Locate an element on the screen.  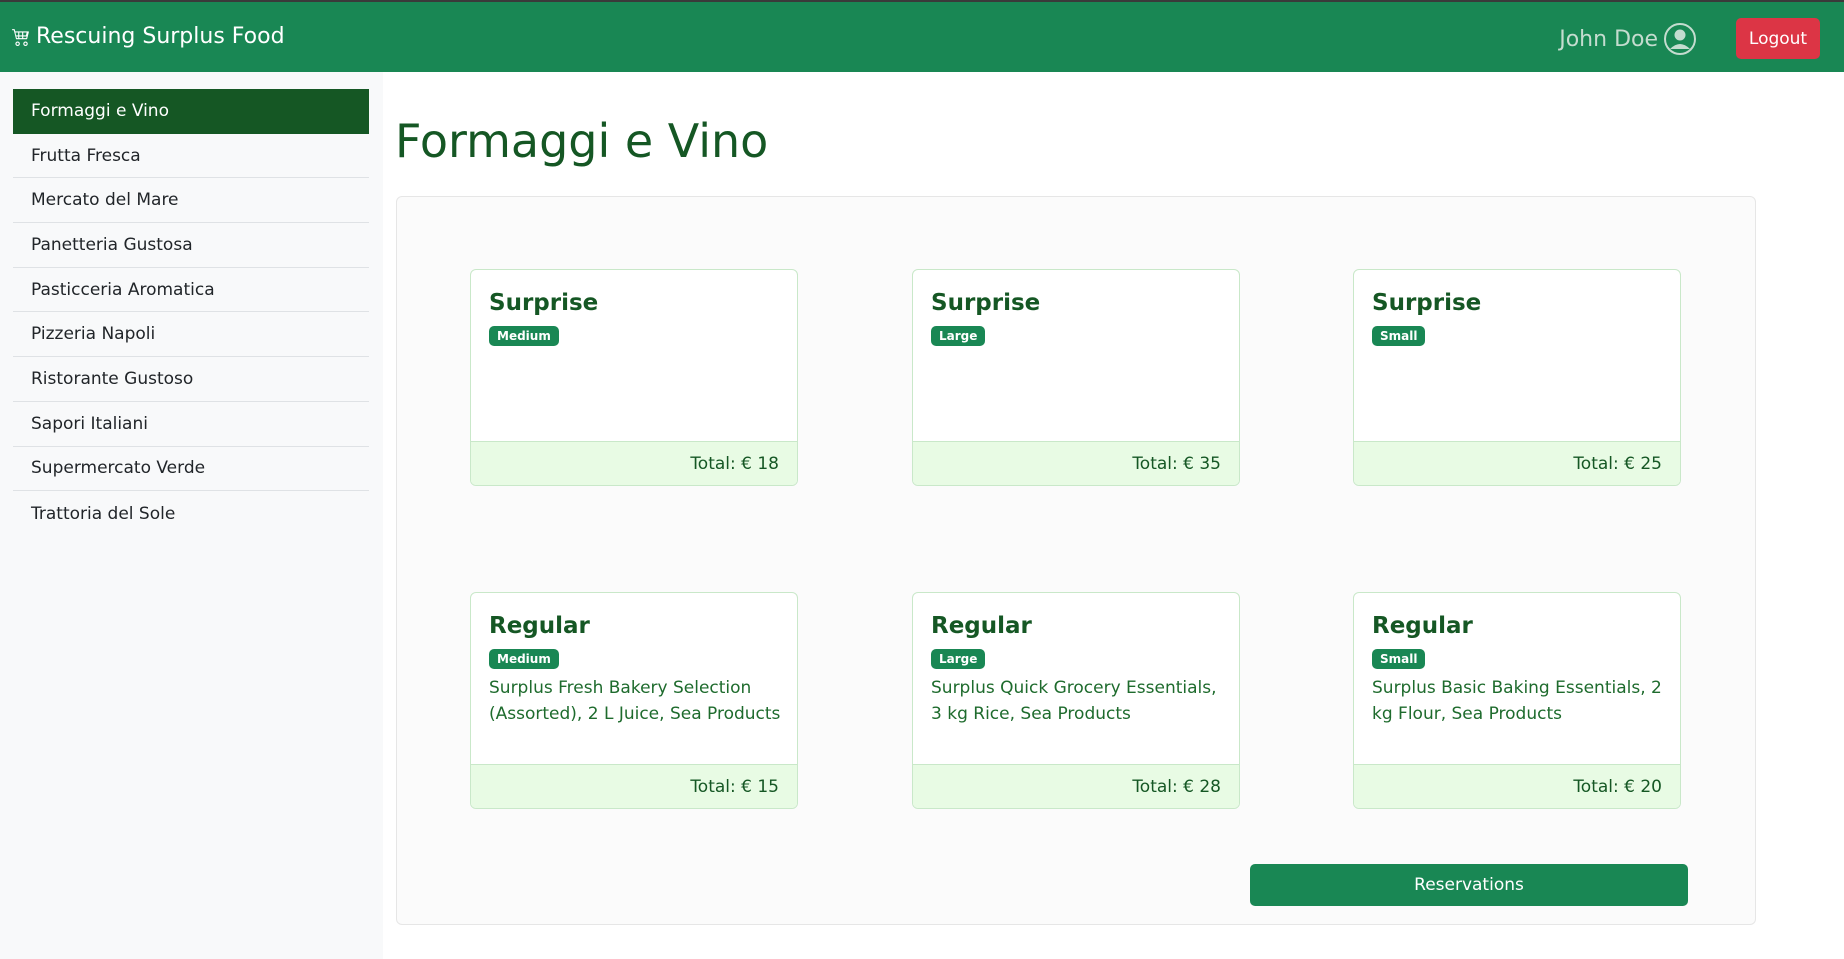
bag-card-surprise-medium: Surprise Medium Total: € 18 is located at coordinates (634, 377).